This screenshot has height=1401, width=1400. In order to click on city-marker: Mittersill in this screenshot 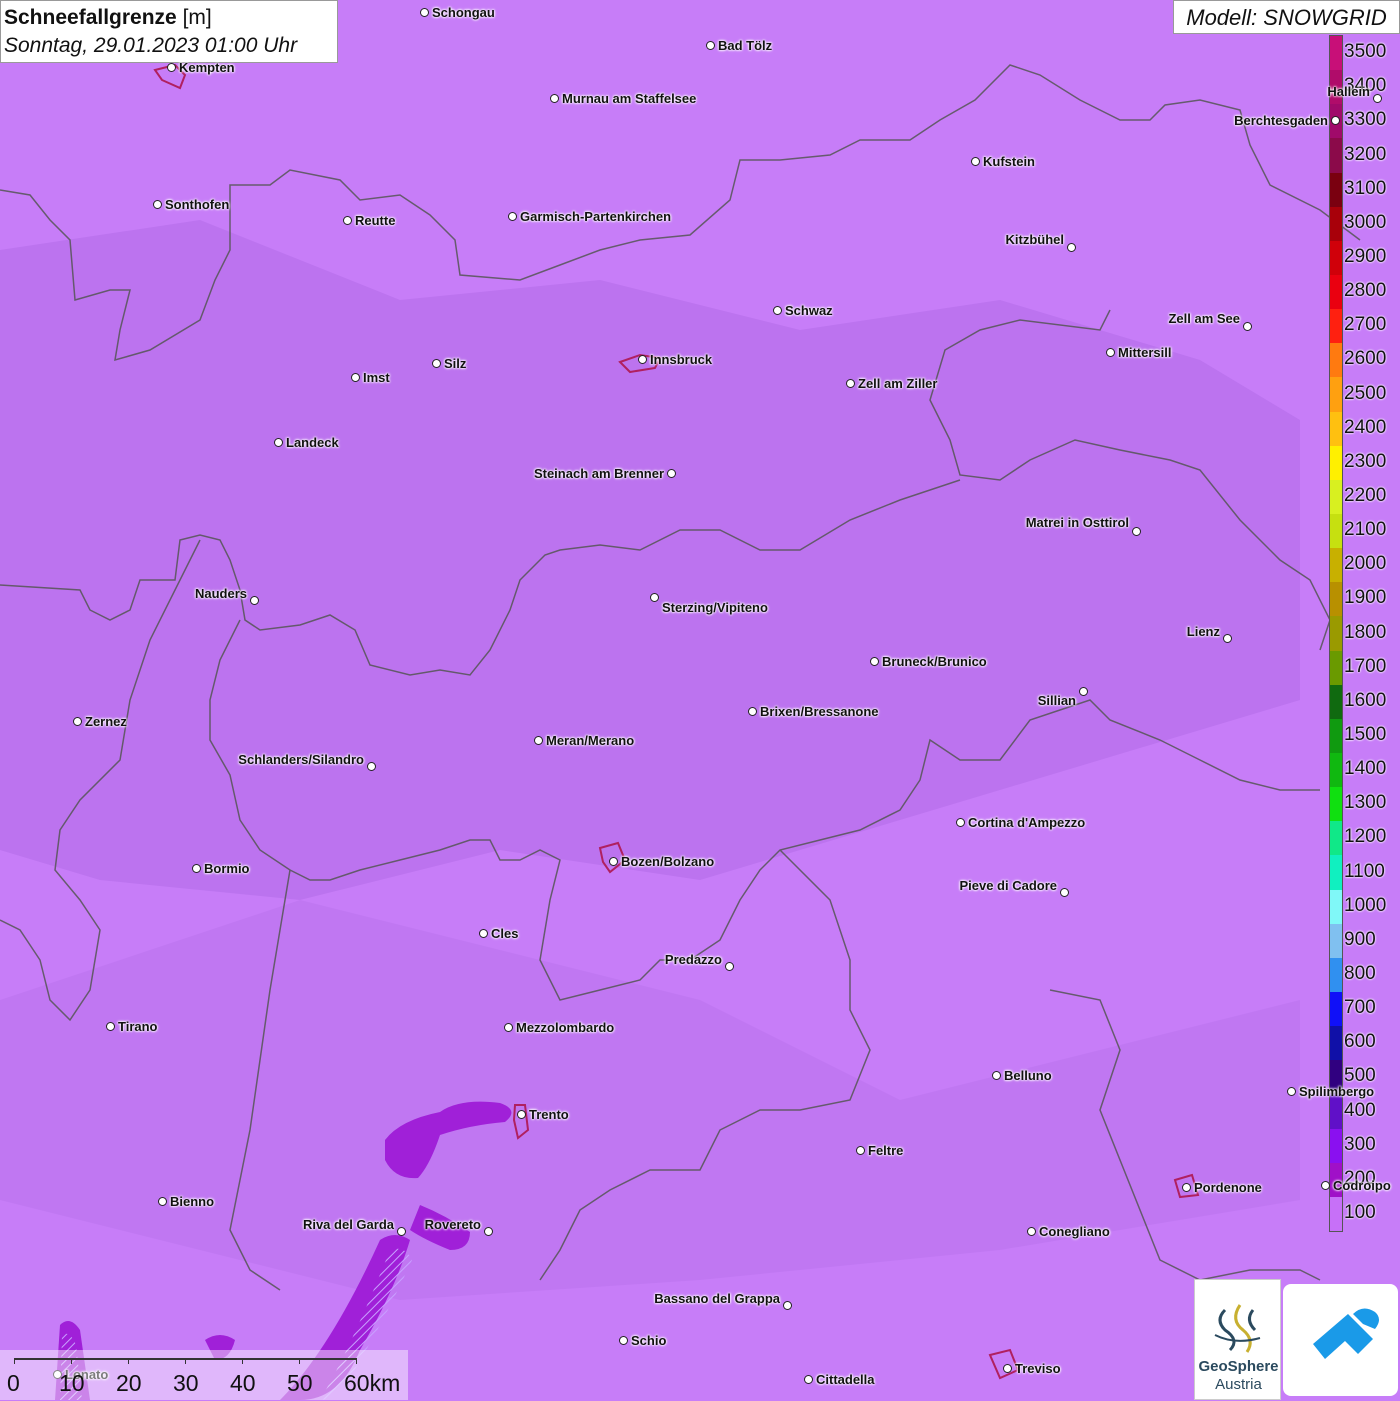, I will do `click(1140, 352)`.